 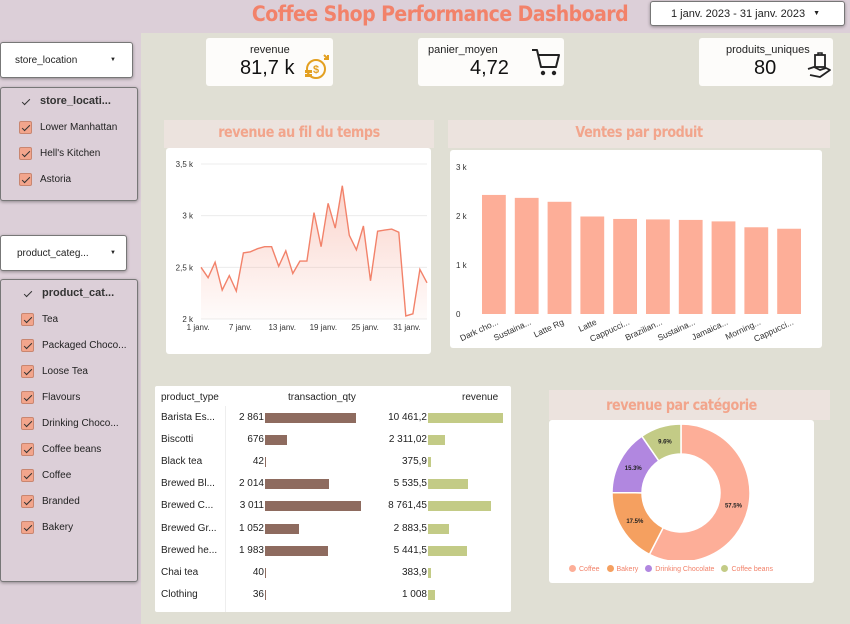 What do you see at coordinates (333, 506) in the screenshot?
I see `table-row: Brewed C... 3 011 8 761,45` at bounding box center [333, 506].